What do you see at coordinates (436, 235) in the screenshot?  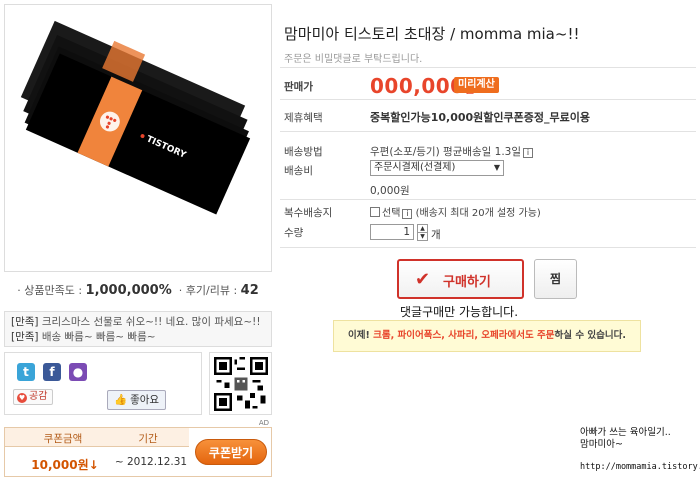 I see `qty-unit: 개` at bounding box center [436, 235].